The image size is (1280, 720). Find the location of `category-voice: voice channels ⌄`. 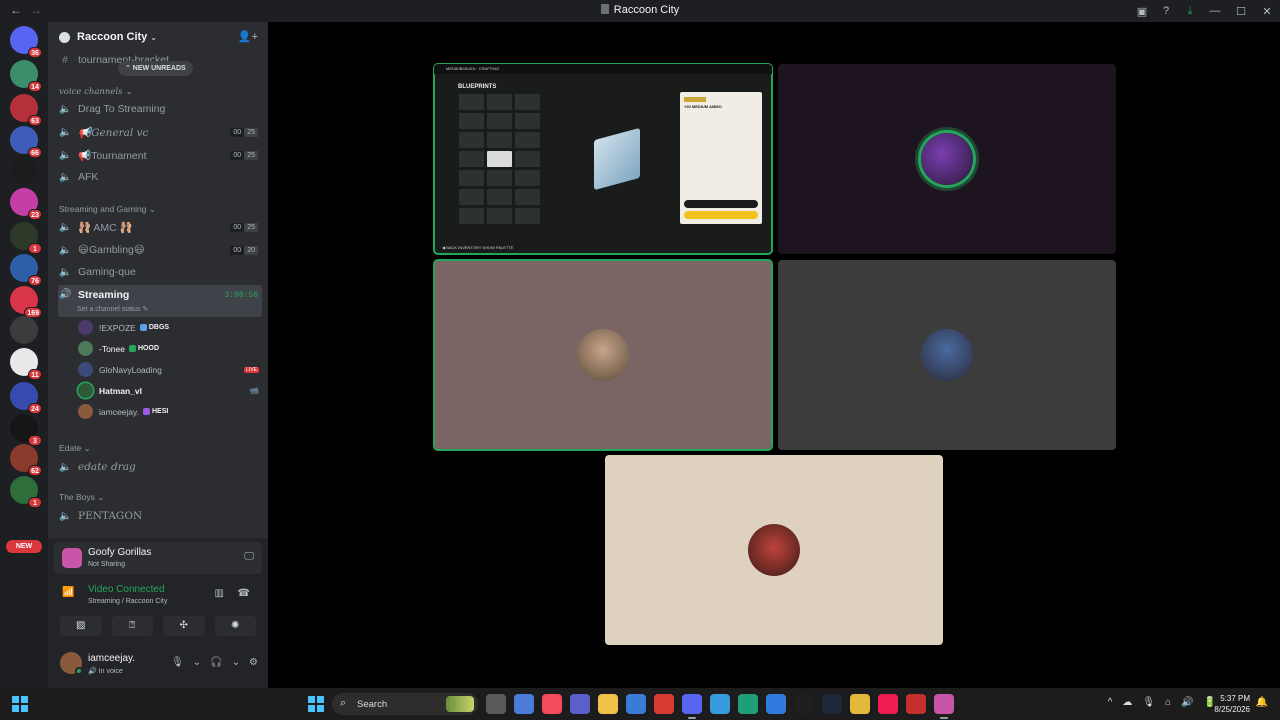

category-voice: voice channels ⌄ is located at coordinates (95, 91).